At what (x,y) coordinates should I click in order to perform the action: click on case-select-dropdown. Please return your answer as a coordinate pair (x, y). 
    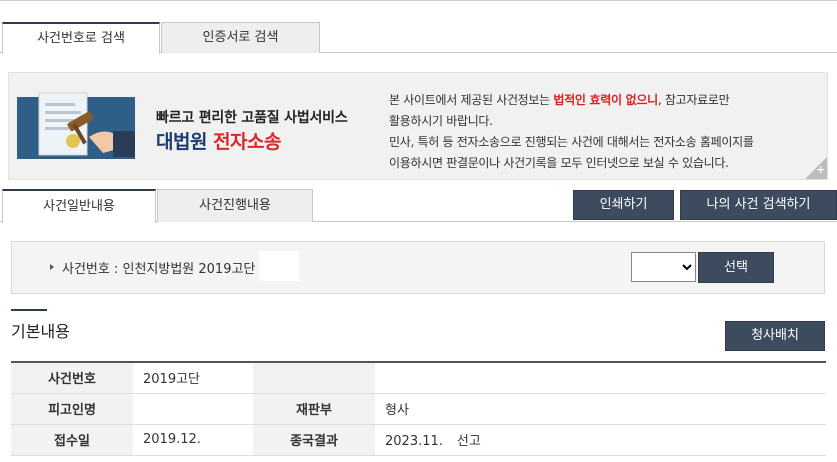
    Looking at the image, I should click on (663, 267).